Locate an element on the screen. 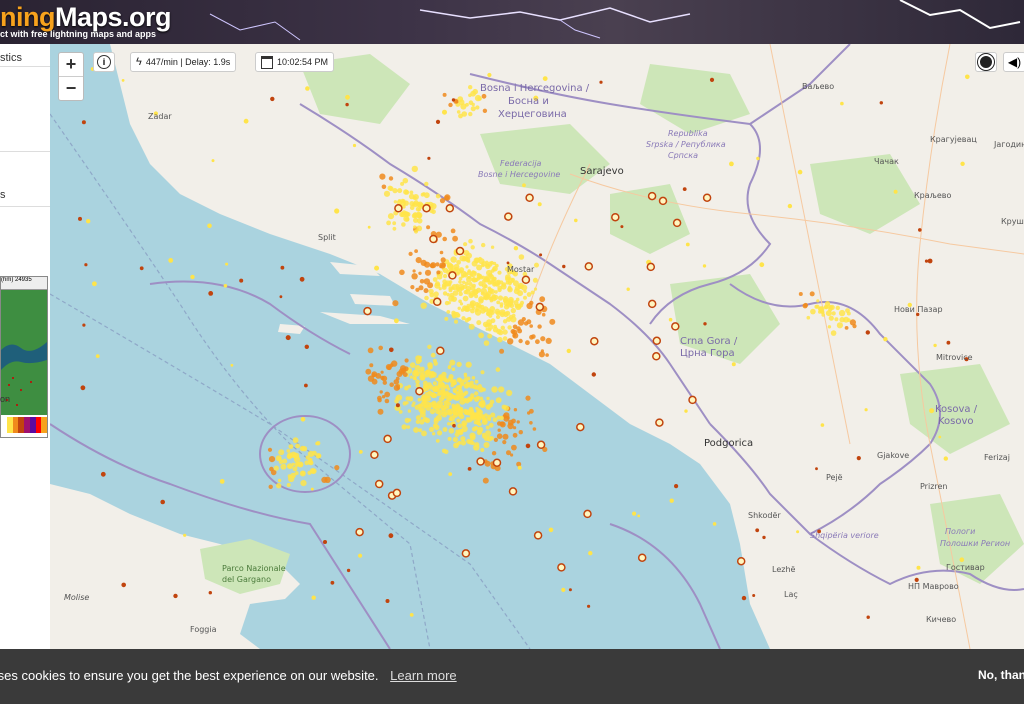 The image size is (1024, 704). zoom-in-button: + is located at coordinates (71, 64).